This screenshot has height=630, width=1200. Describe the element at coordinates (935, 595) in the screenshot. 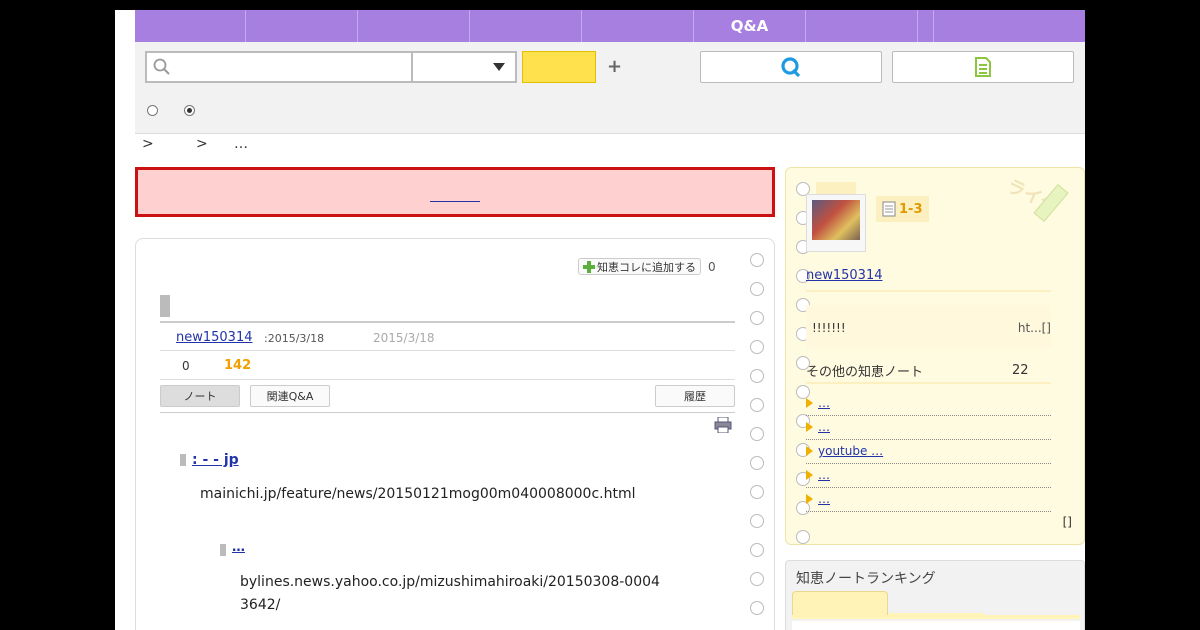

I see `note-ranking: 知恵ノートランキング` at that location.